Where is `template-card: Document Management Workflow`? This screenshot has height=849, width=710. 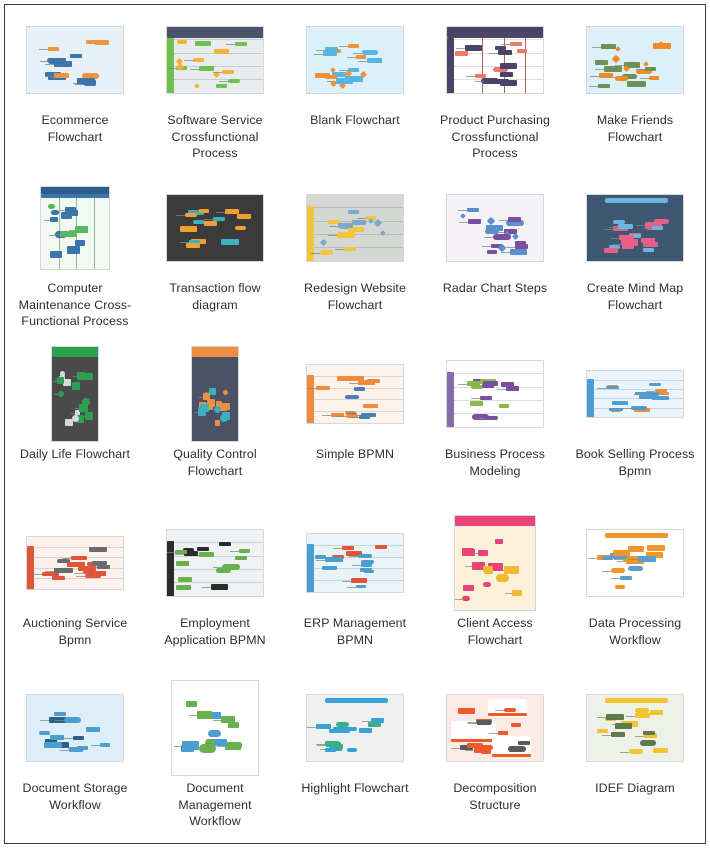 template-card: Document Management Workflow is located at coordinates (215, 758).